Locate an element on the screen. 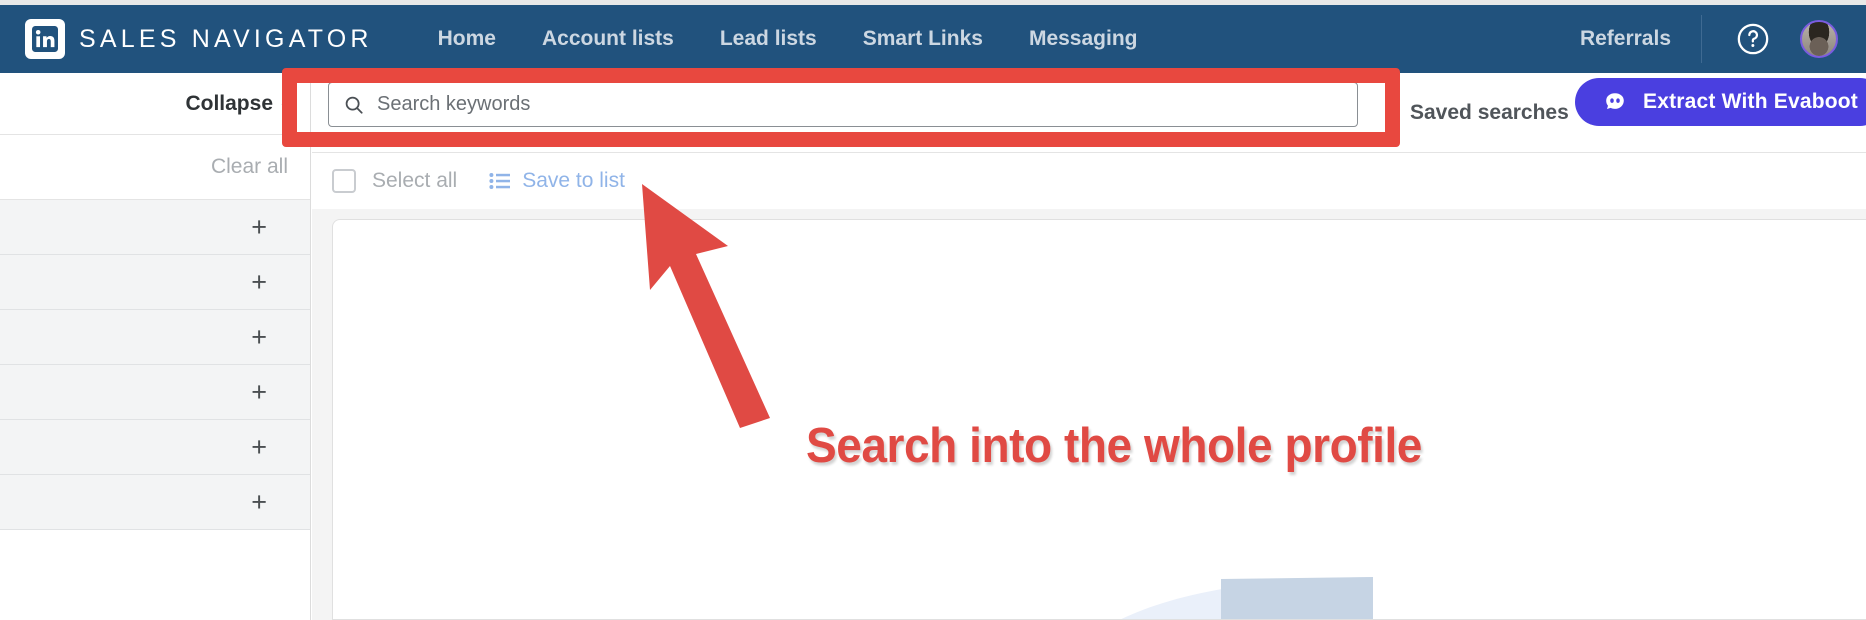 This screenshot has width=1866, height=620. nav-link-referrals: Referrals is located at coordinates (1640, 39).